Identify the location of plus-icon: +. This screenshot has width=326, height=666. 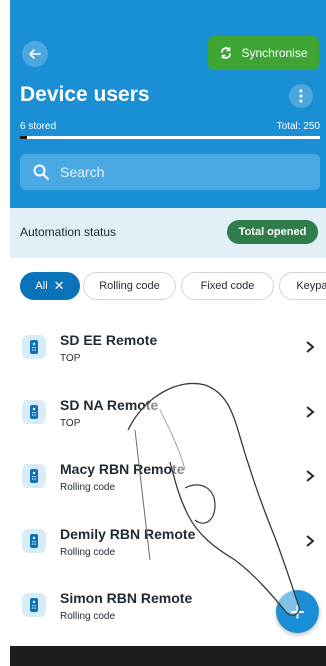
(297, 611).